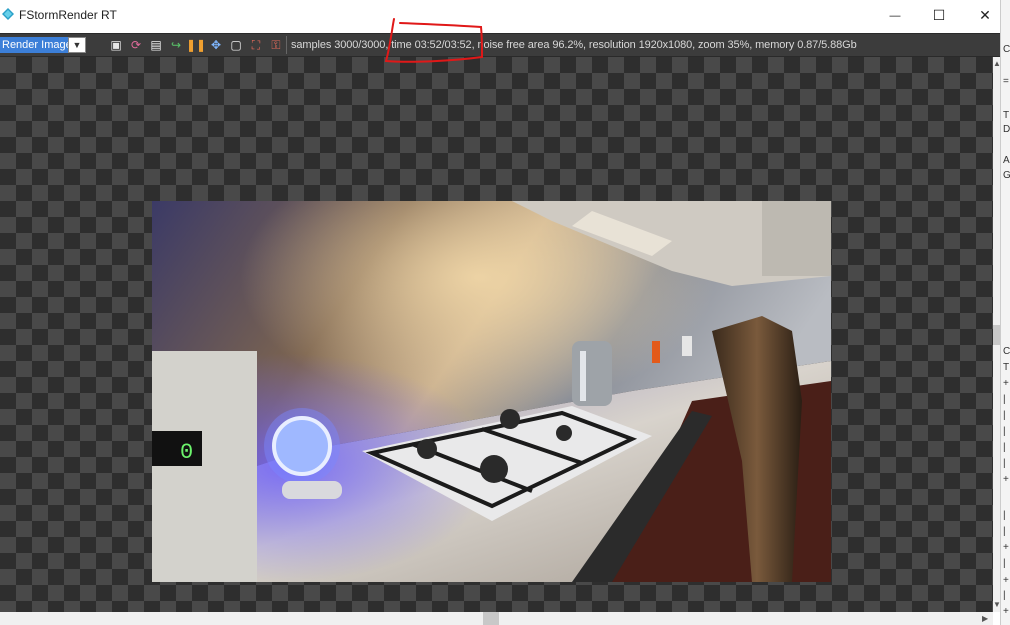  Describe the element at coordinates (116, 45) in the screenshot. I see `save-image-icon: ▣` at that location.